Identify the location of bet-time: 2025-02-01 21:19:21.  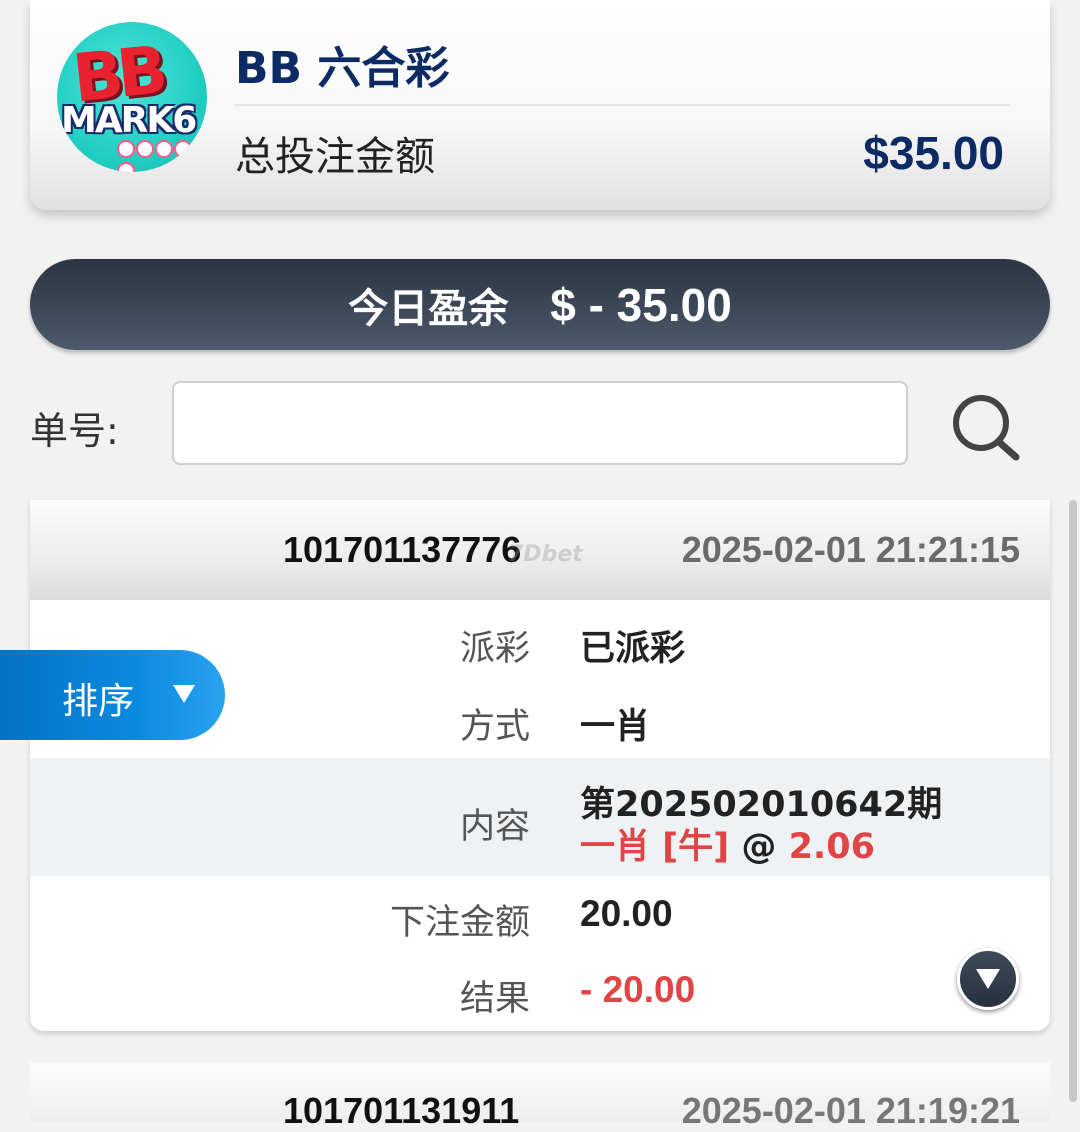
(850, 1110).